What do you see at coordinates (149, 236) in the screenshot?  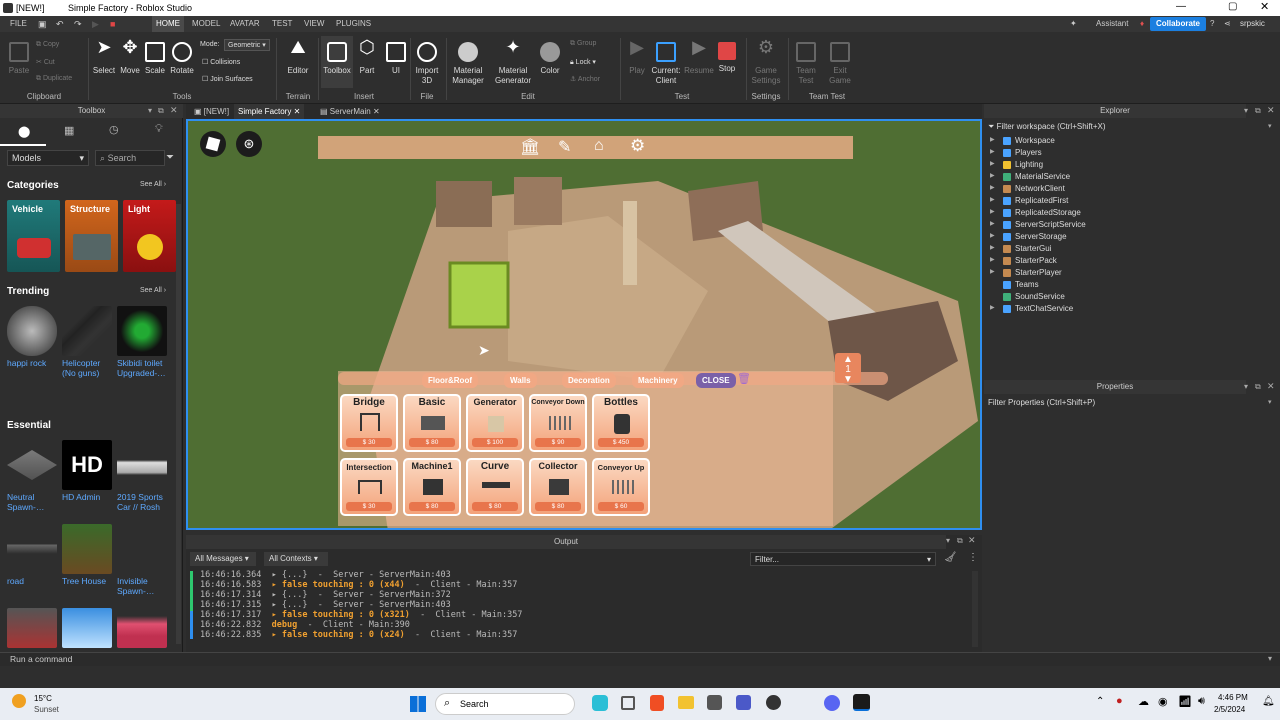 I see `category-card-light: Light` at bounding box center [149, 236].